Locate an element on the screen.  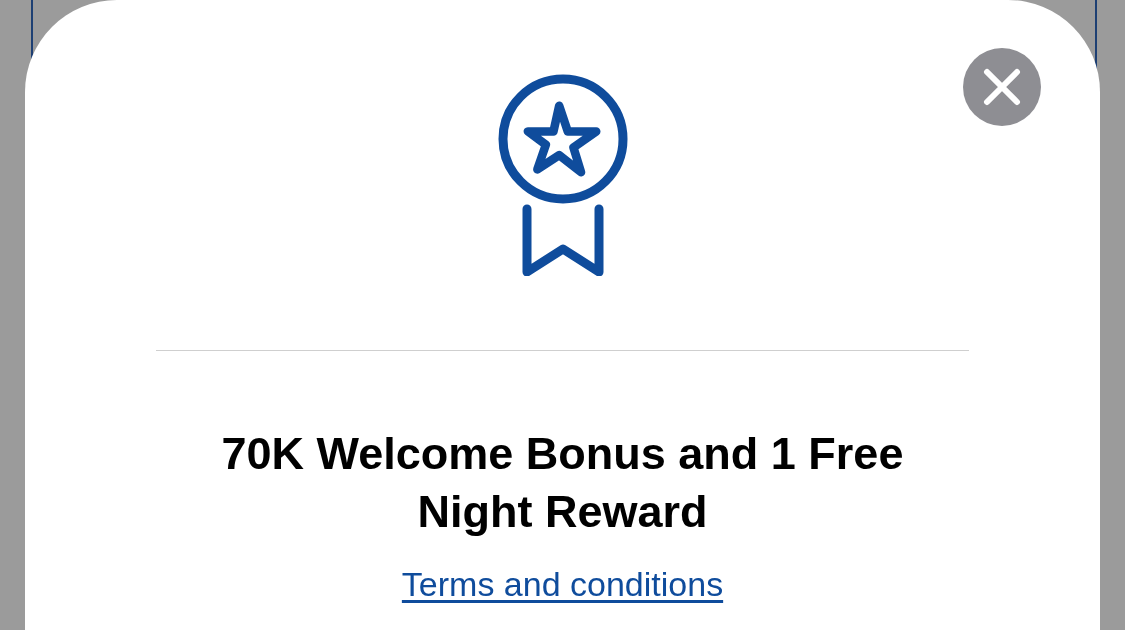
close-icon is located at coordinates (1002, 87).